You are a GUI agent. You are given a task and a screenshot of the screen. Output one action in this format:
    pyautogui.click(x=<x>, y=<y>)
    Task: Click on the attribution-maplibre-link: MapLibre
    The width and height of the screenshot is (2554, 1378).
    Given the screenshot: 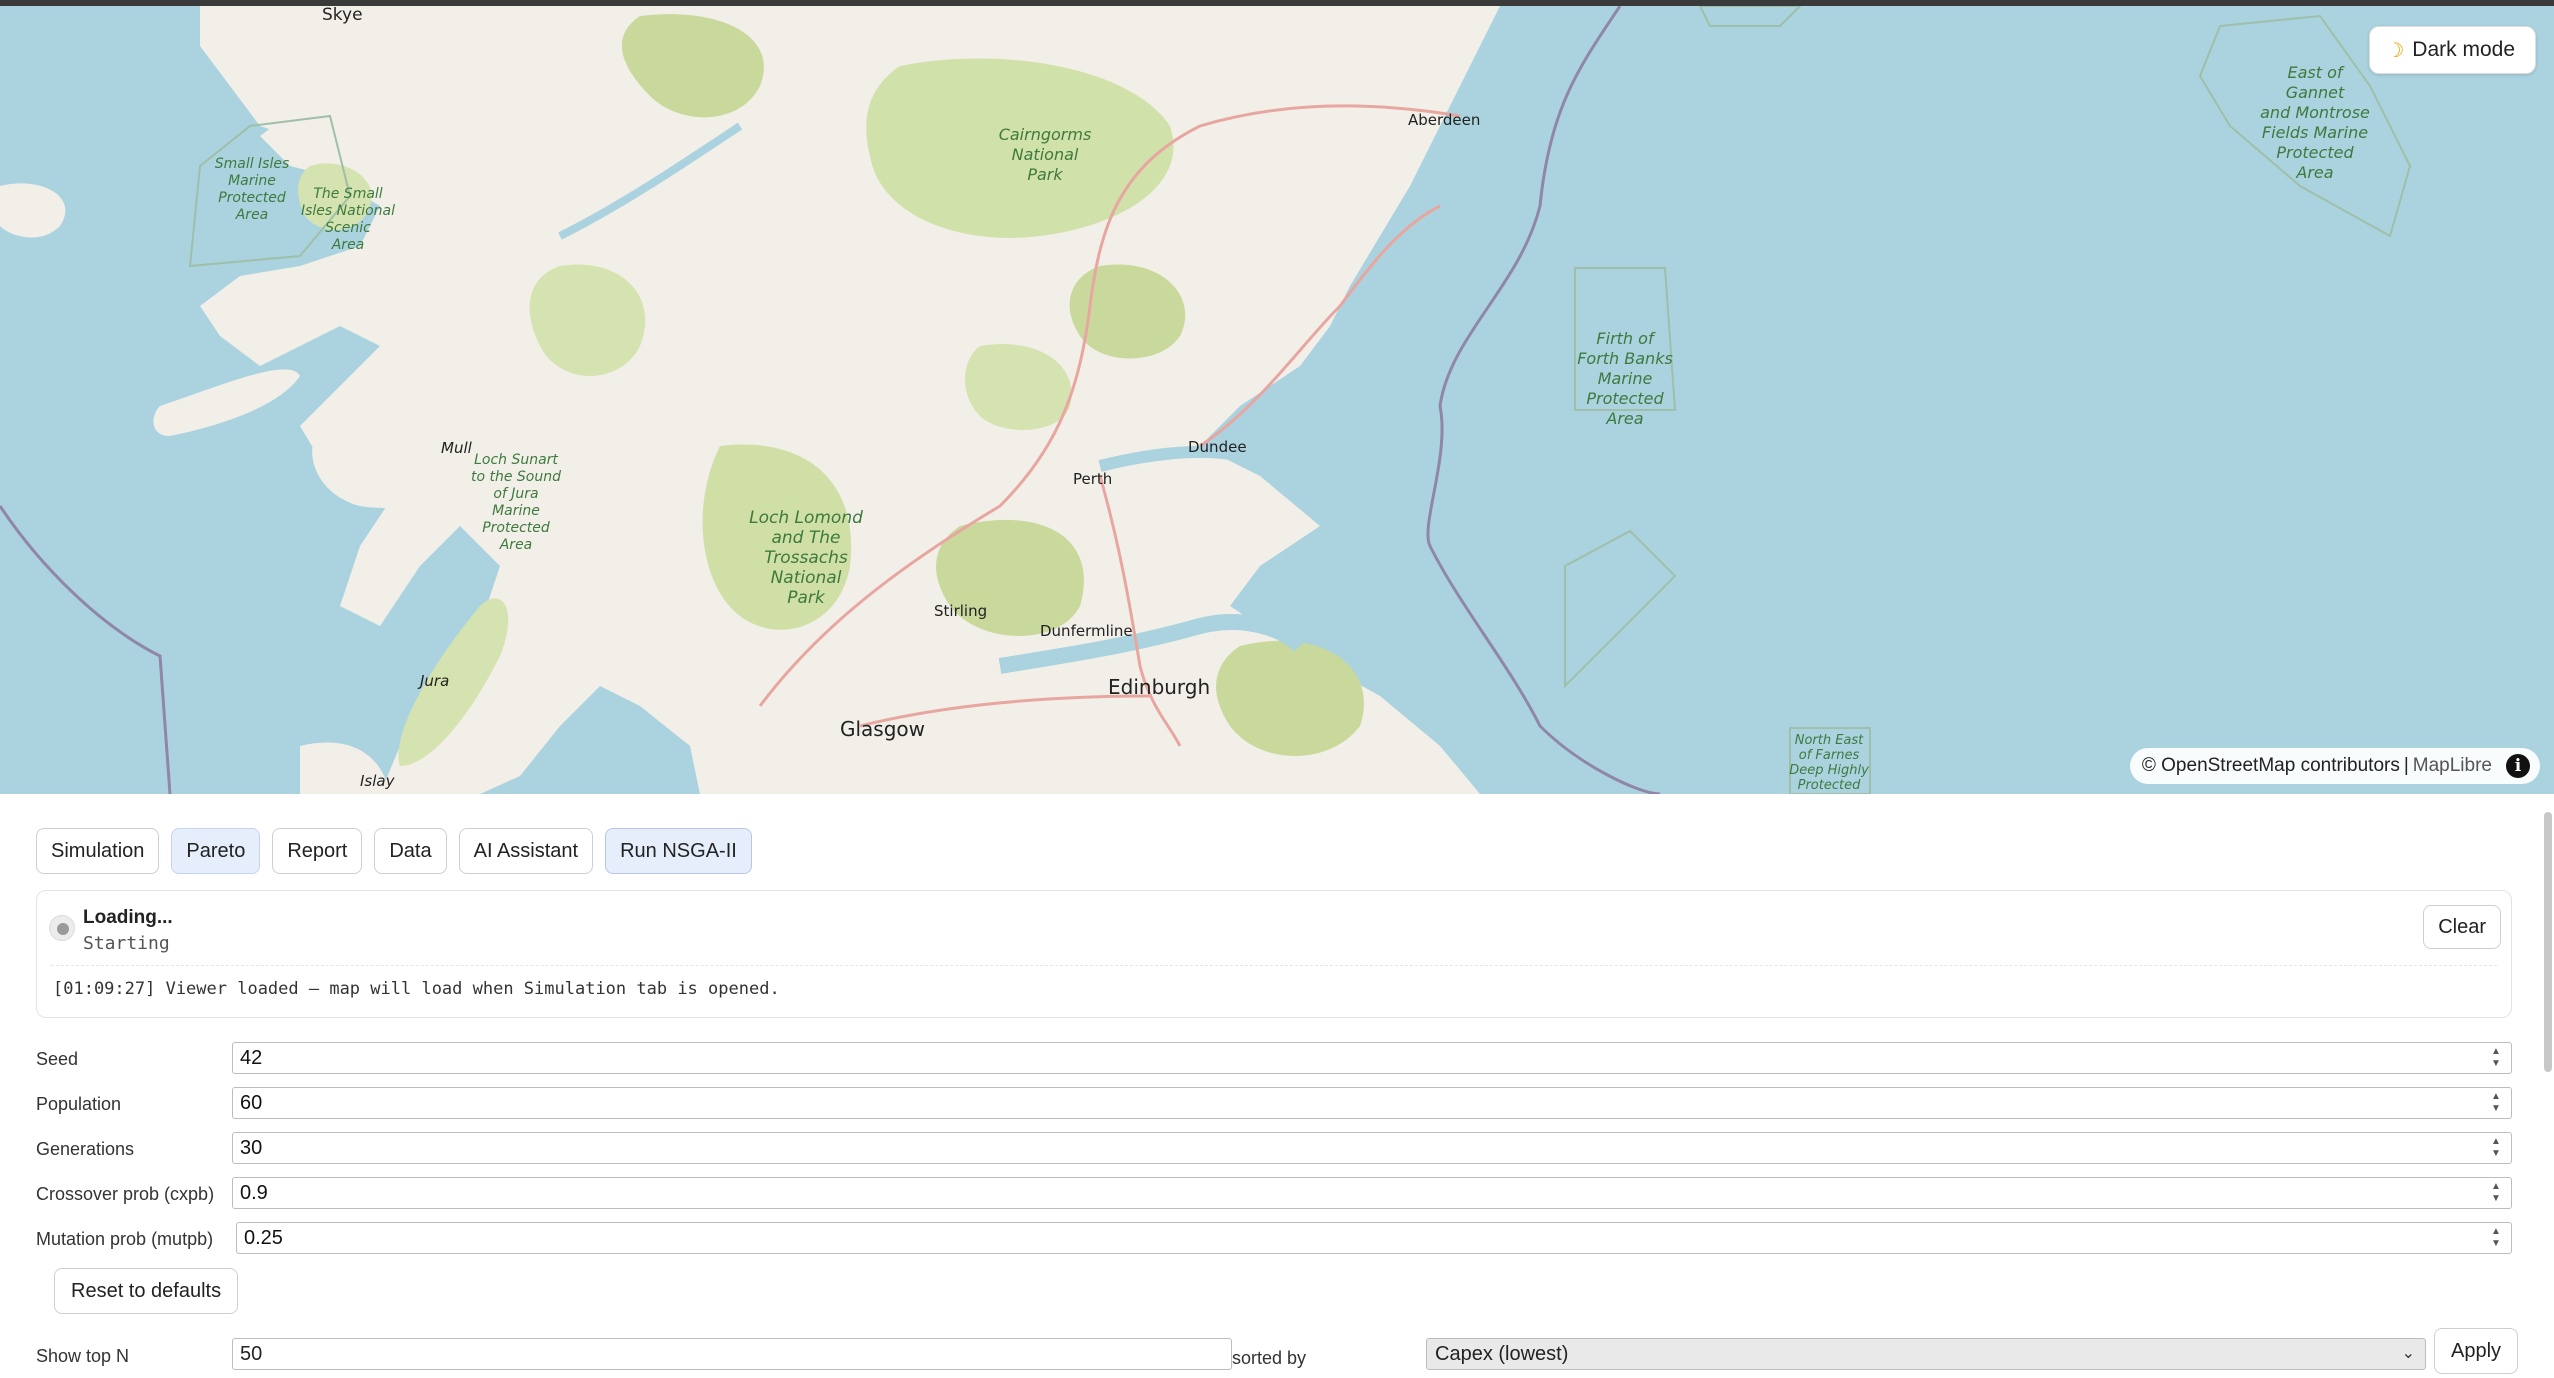 What is the action you would take?
    pyautogui.click(x=2452, y=766)
    